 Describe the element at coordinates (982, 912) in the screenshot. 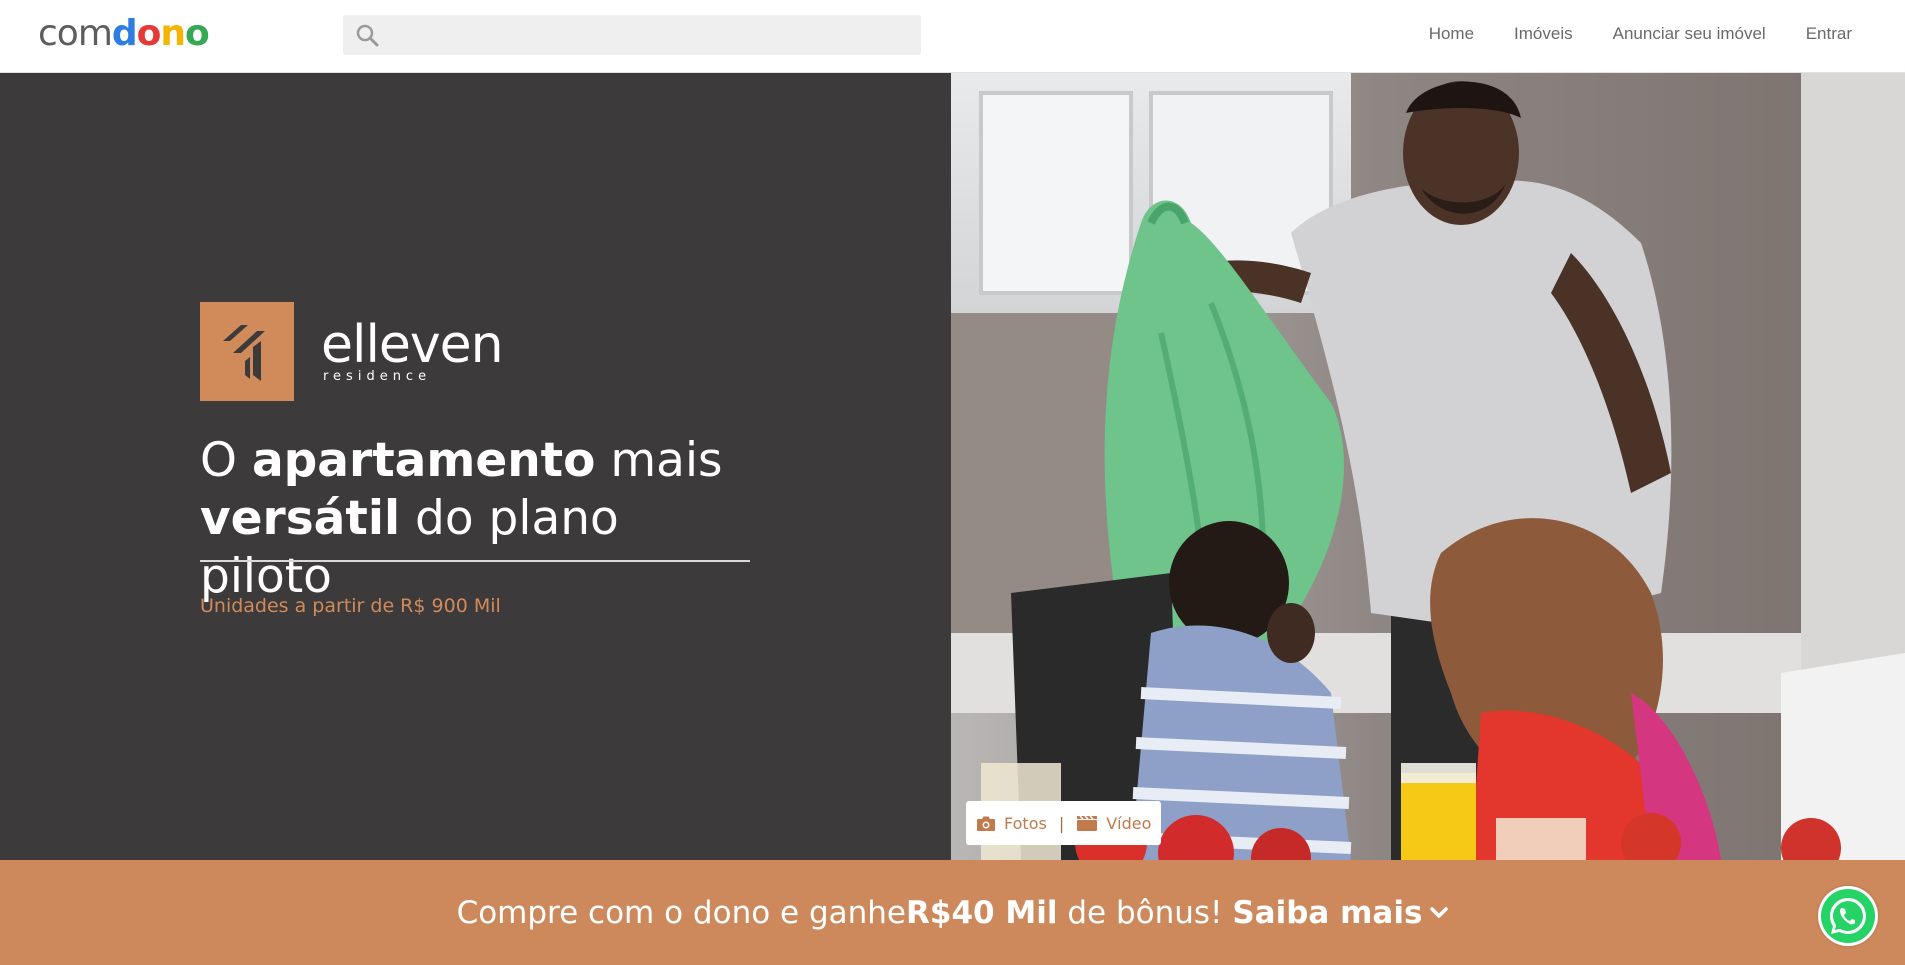

I see `promo-bonus: R$40 Mil` at that location.